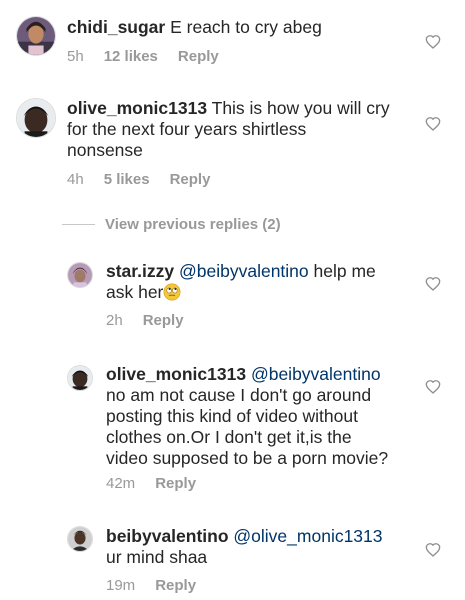 The width and height of the screenshot is (465, 600). What do you see at coordinates (140, 271) in the screenshot?
I see `username: star.izzy` at bounding box center [140, 271].